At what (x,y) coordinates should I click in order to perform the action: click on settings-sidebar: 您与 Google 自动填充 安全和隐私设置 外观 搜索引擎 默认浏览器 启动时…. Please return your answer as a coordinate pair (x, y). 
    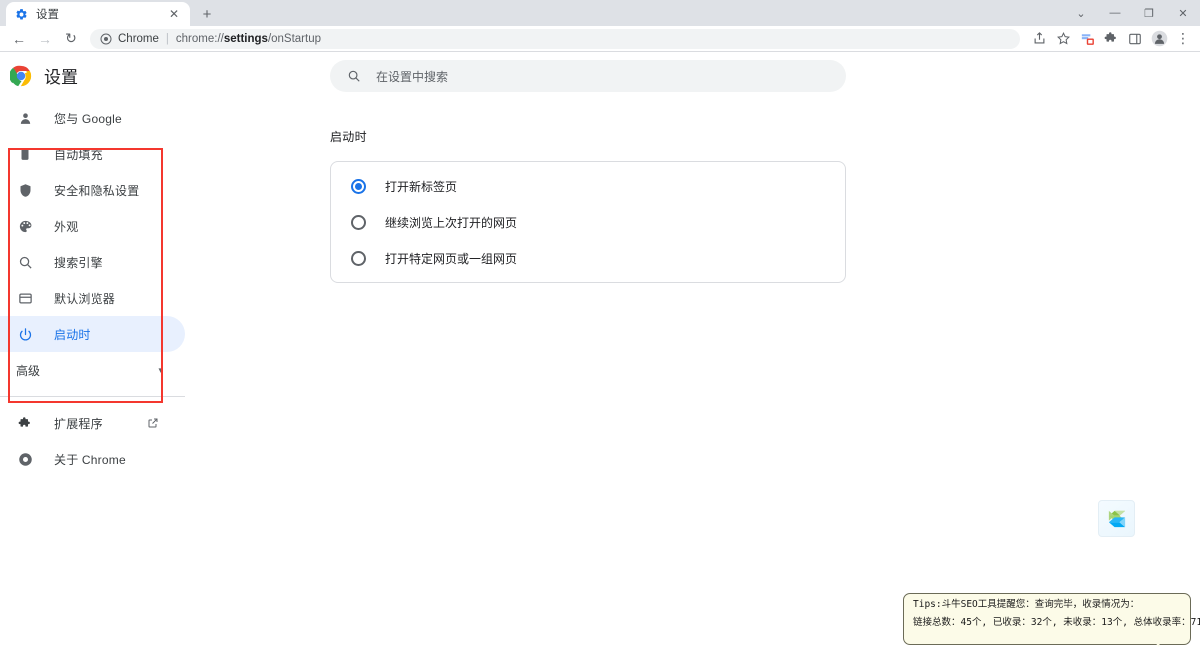
    Looking at the image, I should click on (100, 288).